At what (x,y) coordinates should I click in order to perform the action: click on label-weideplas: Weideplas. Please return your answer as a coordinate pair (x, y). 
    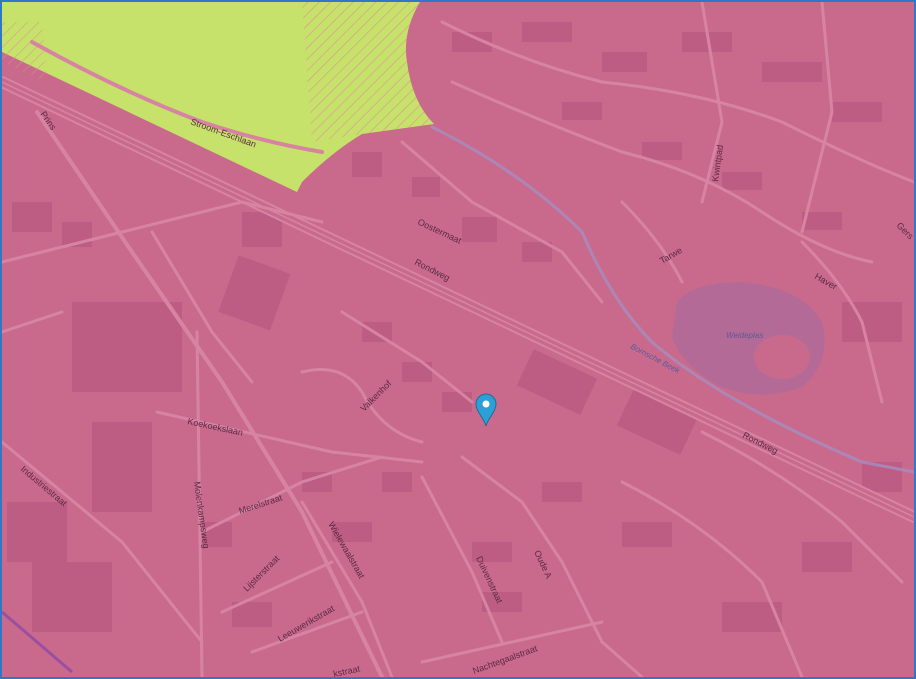
    Looking at the image, I should click on (744, 335).